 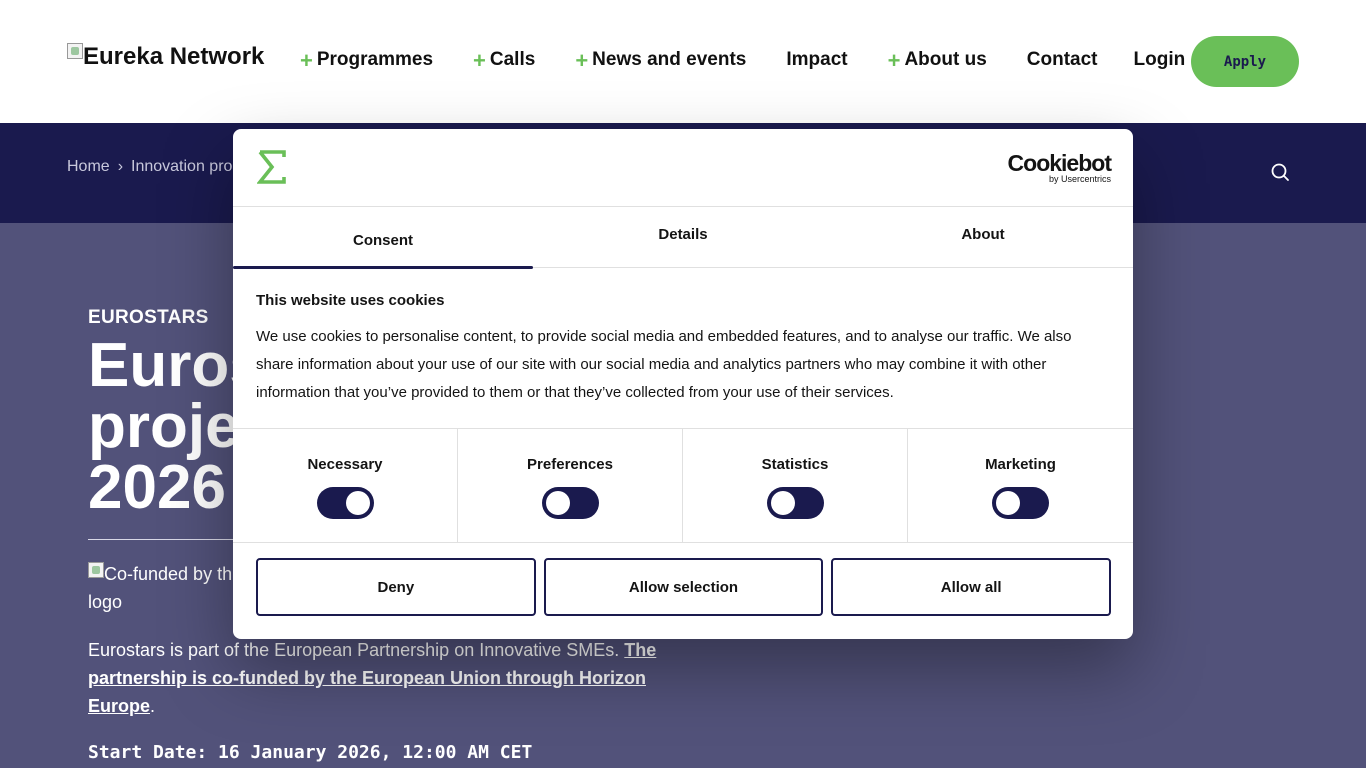 I want to click on pref-marketing: Marketing, so click(x=1020, y=485).